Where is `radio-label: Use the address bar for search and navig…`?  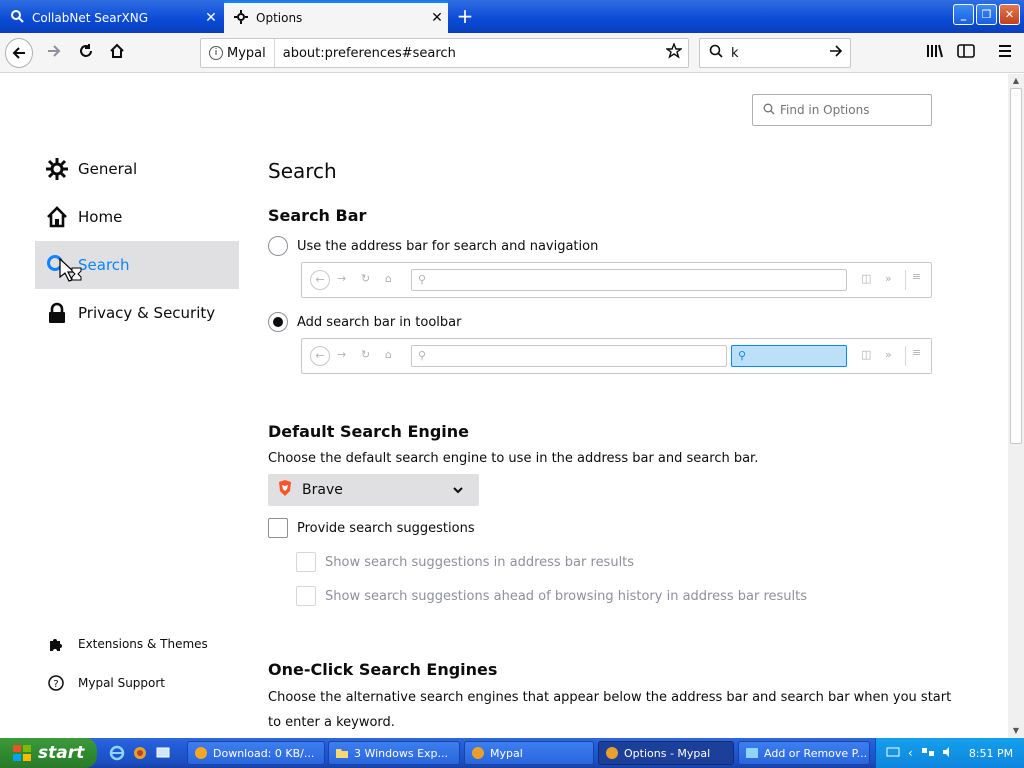 radio-label: Use the address bar for search and navig… is located at coordinates (448, 246).